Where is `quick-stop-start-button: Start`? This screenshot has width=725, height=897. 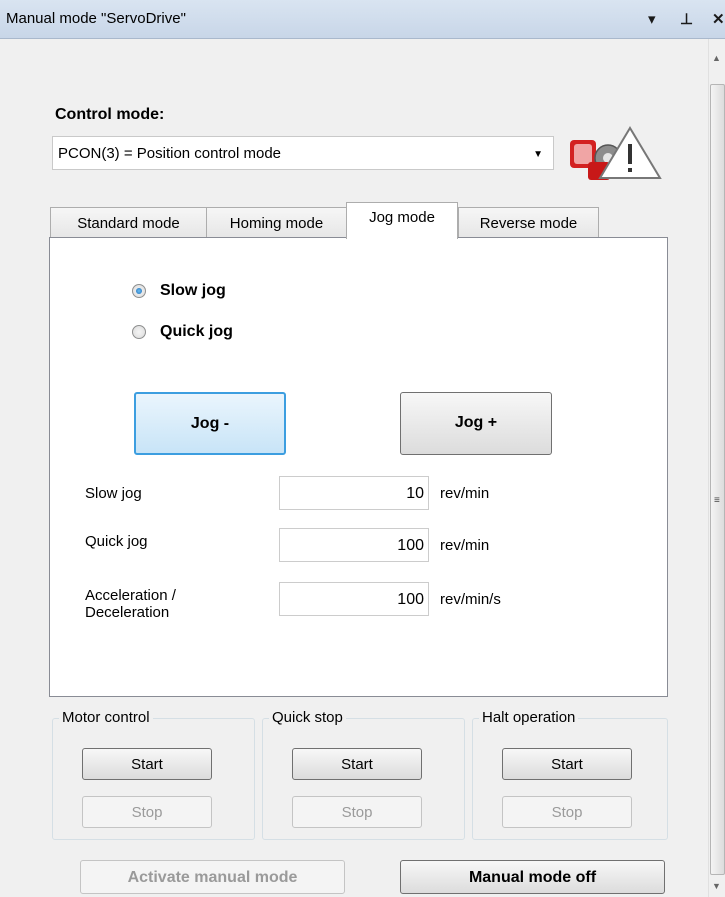
quick-stop-start-button: Start is located at coordinates (357, 764).